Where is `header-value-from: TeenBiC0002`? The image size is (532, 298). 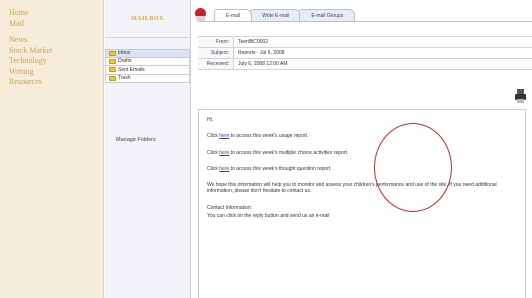 header-value-from: TeenBiC0002 is located at coordinates (253, 42).